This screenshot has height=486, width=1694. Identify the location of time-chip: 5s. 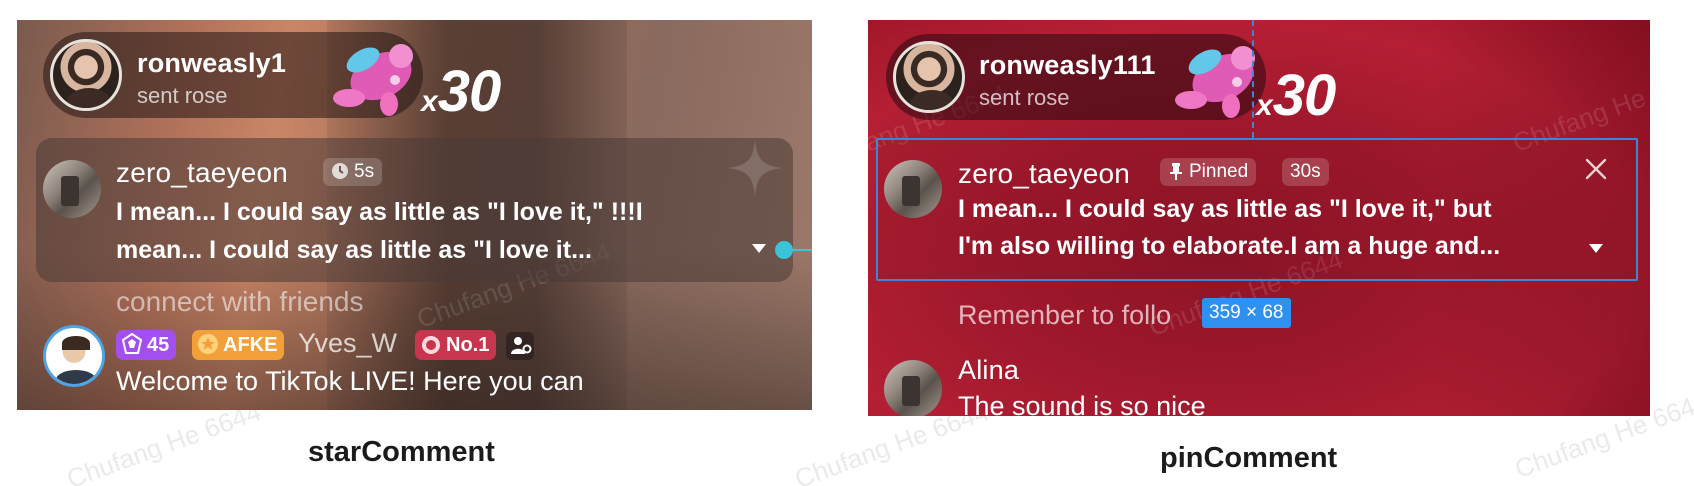
(353, 172).